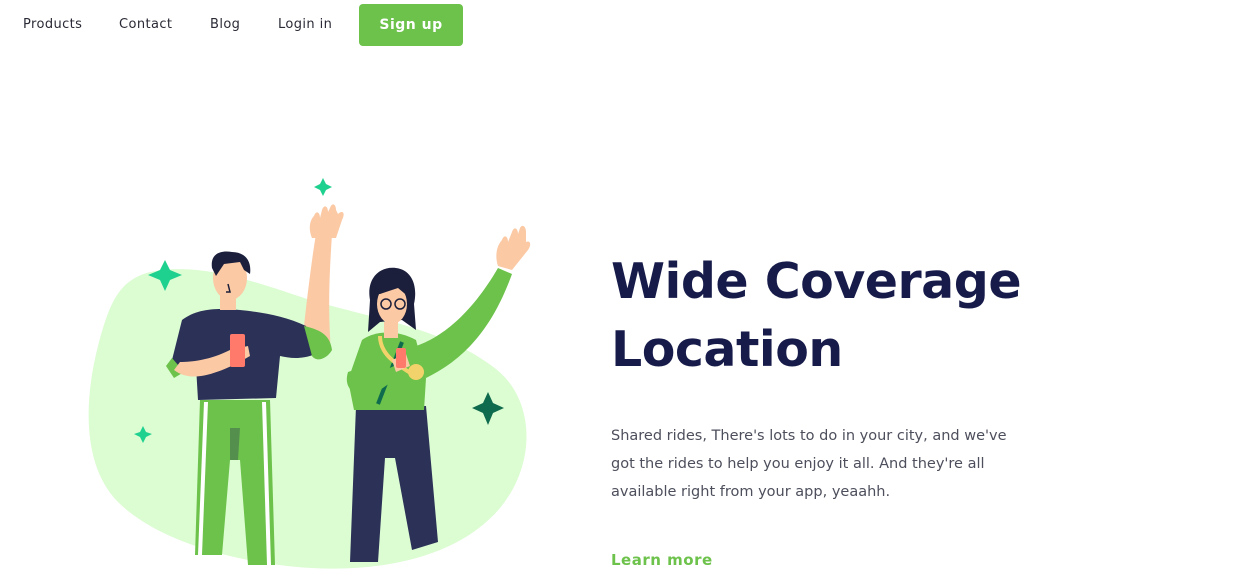 This screenshot has height=578, width=1234. Describe the element at coordinates (225, 24) in the screenshot. I see `nav-link-blog: Blog` at that location.